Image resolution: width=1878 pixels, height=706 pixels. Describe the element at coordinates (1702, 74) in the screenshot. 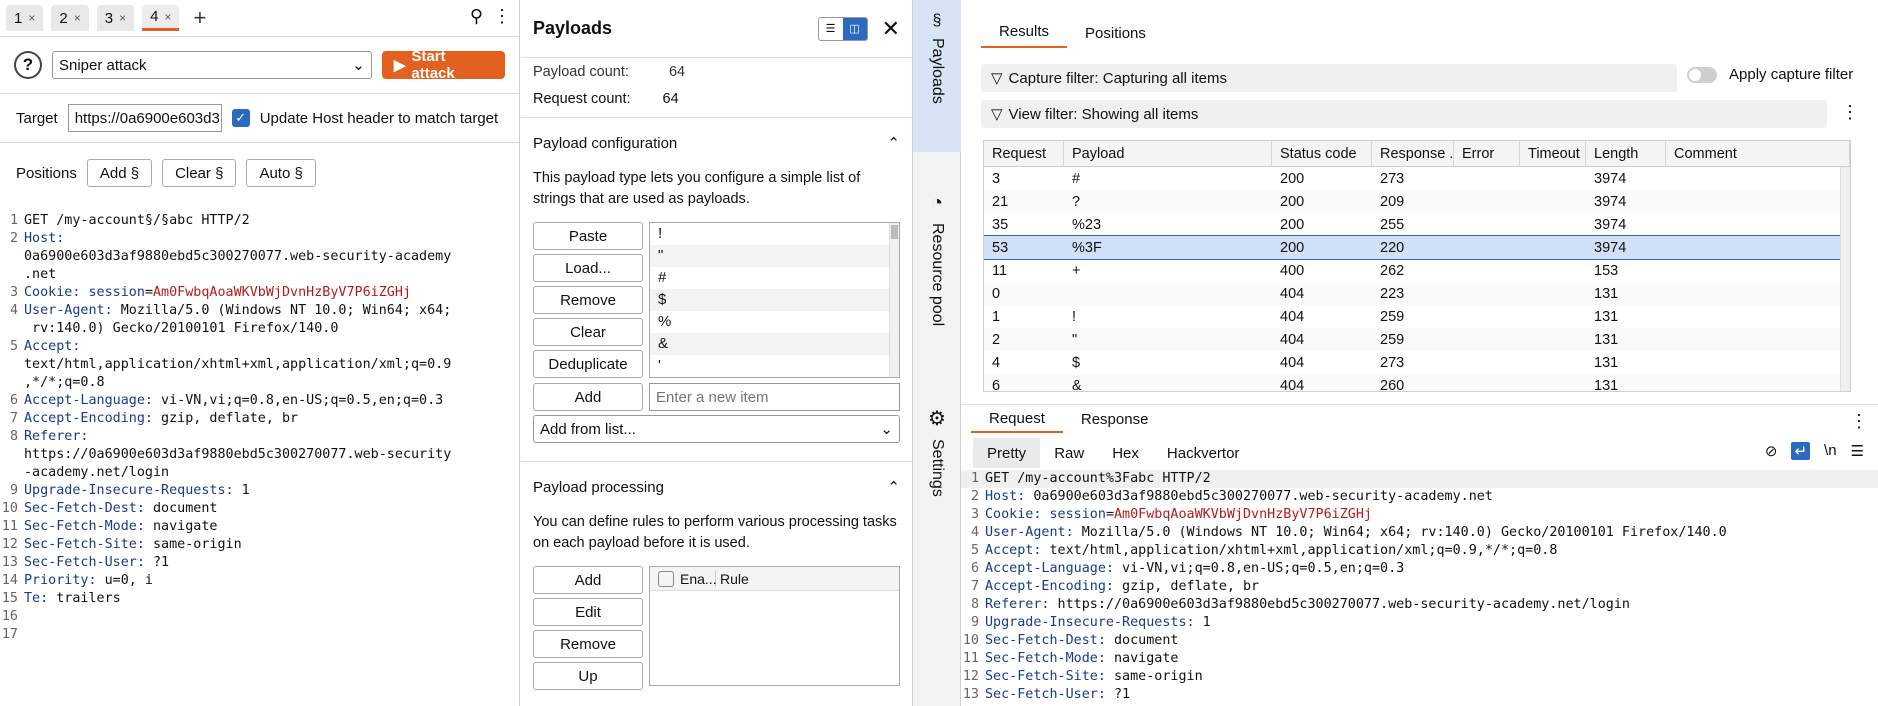

I see `apply-capture-filter-toggle` at that location.